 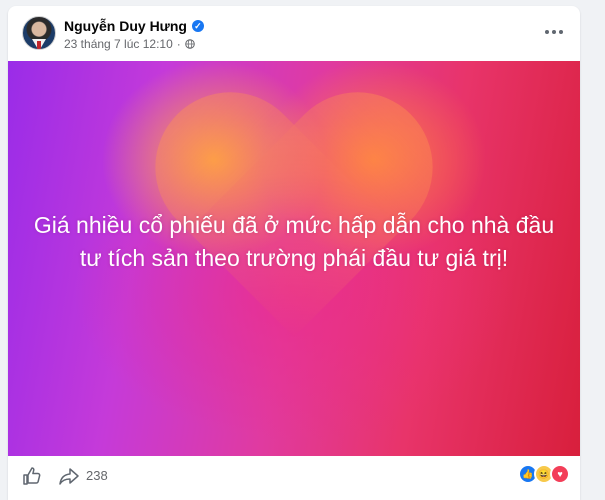 What do you see at coordinates (82, 497) in the screenshot?
I see `comment-preview-cutoff` at bounding box center [82, 497].